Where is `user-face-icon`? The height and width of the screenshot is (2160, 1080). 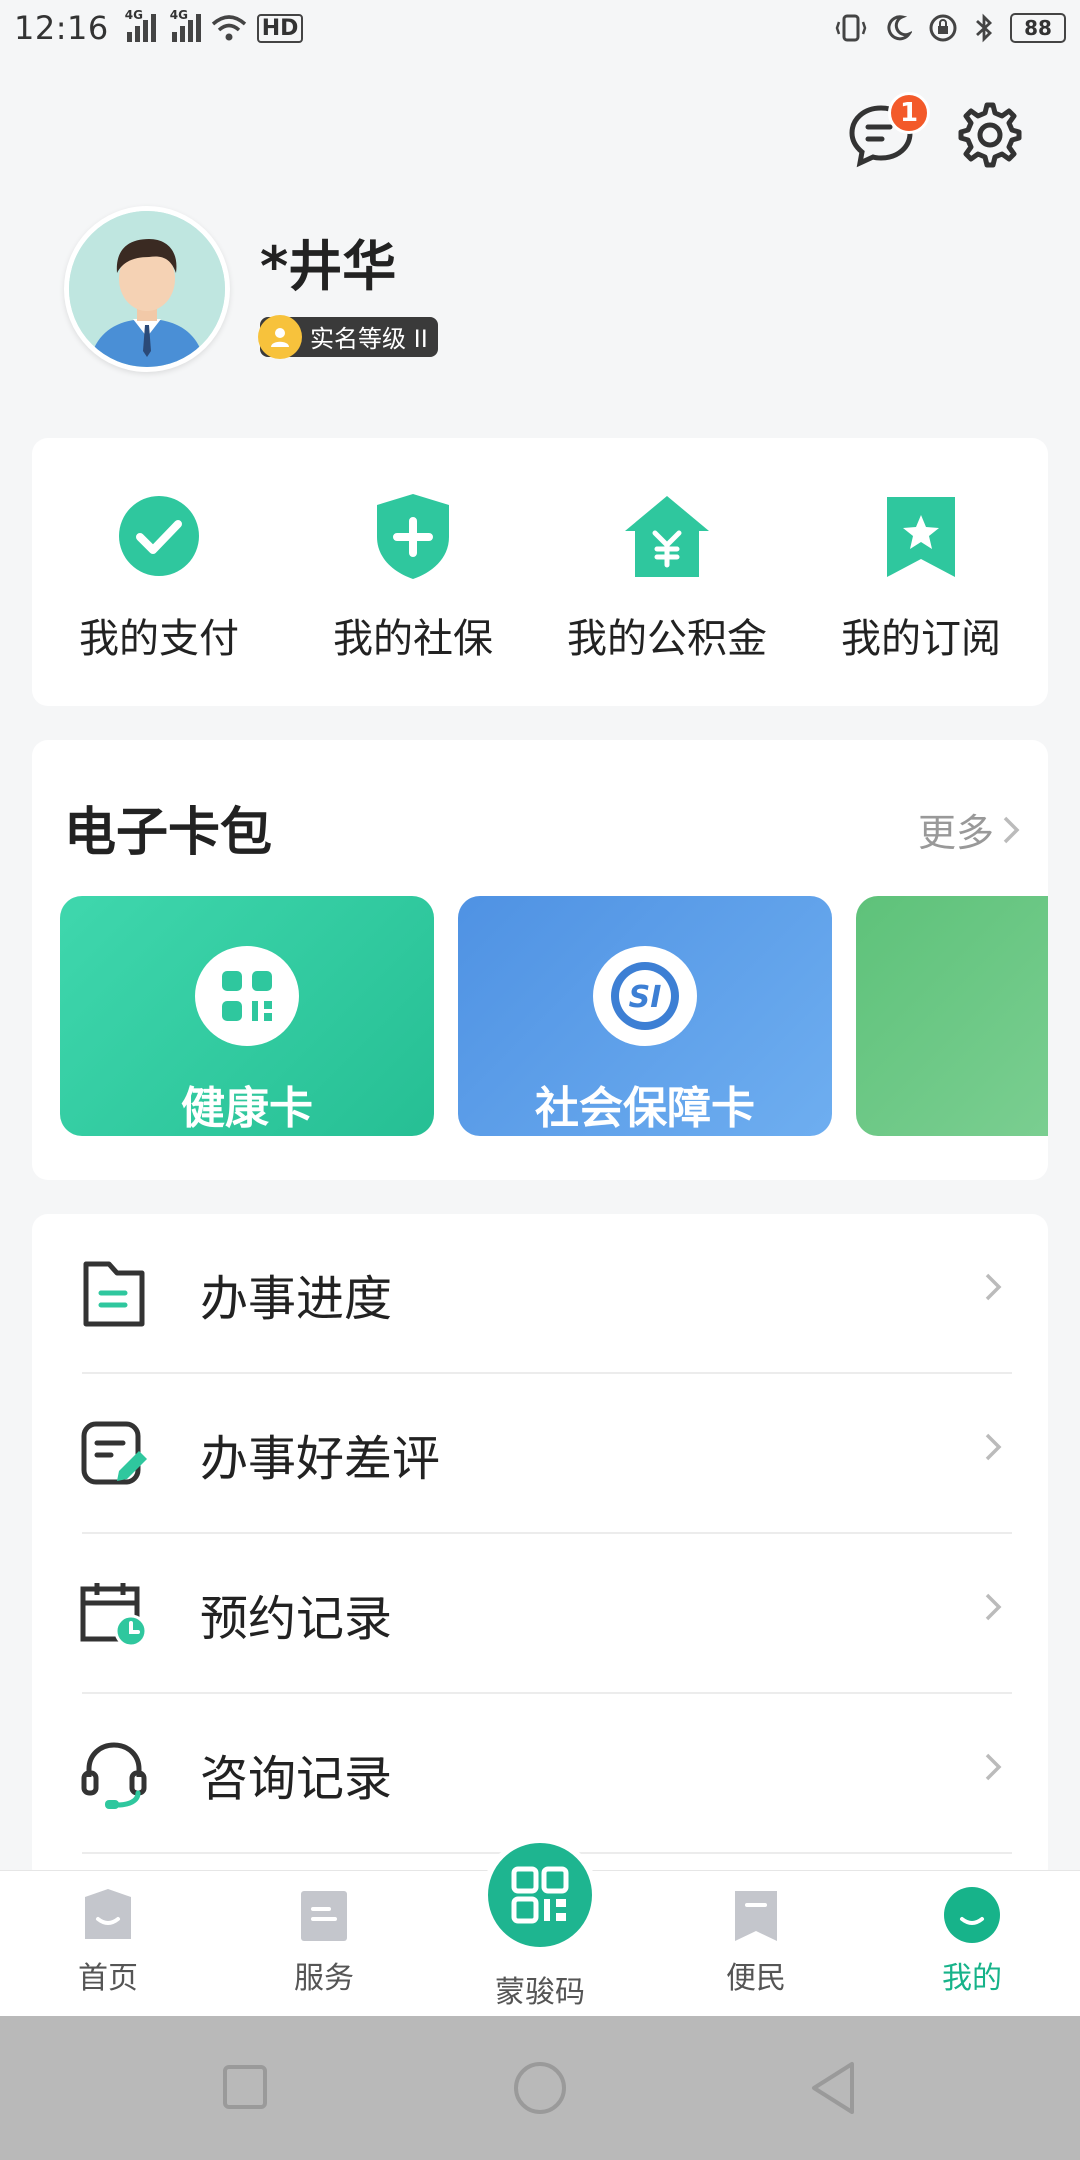
user-face-icon is located at coordinates (972, 1915).